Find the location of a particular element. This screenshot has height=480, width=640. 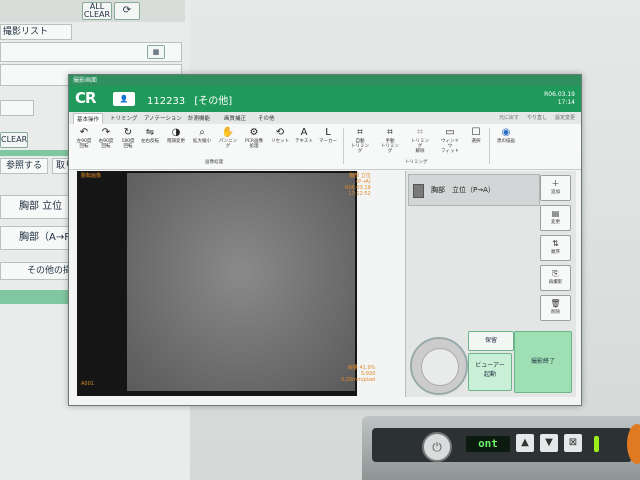

tab-measure: 計測機能 is located at coordinates (199, 118).